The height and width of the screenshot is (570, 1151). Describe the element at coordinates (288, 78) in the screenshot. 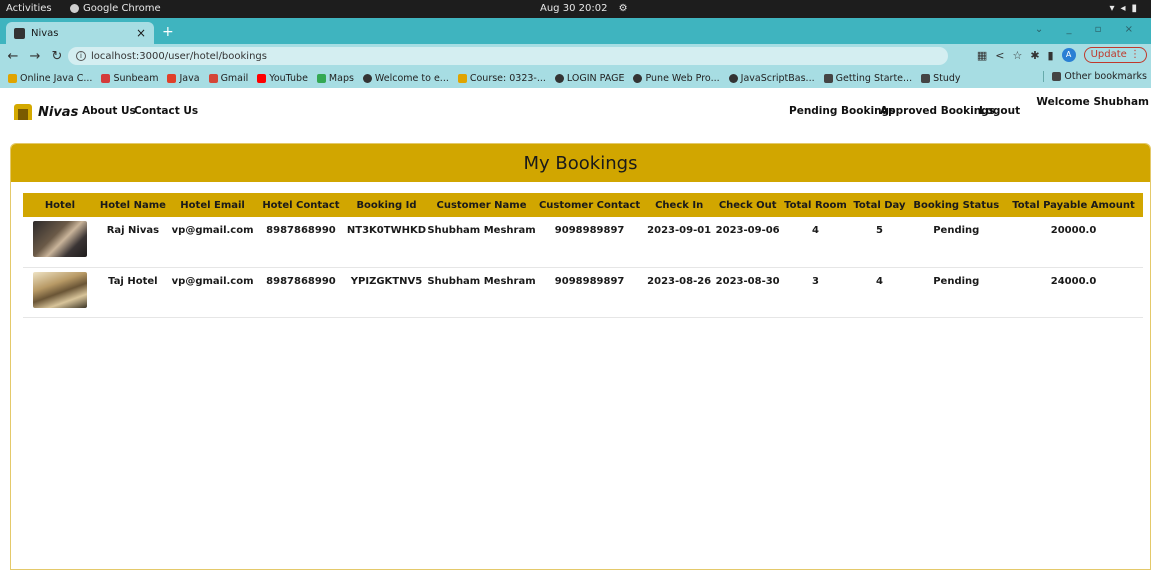

I see `bookmark-label: YouTube` at that location.